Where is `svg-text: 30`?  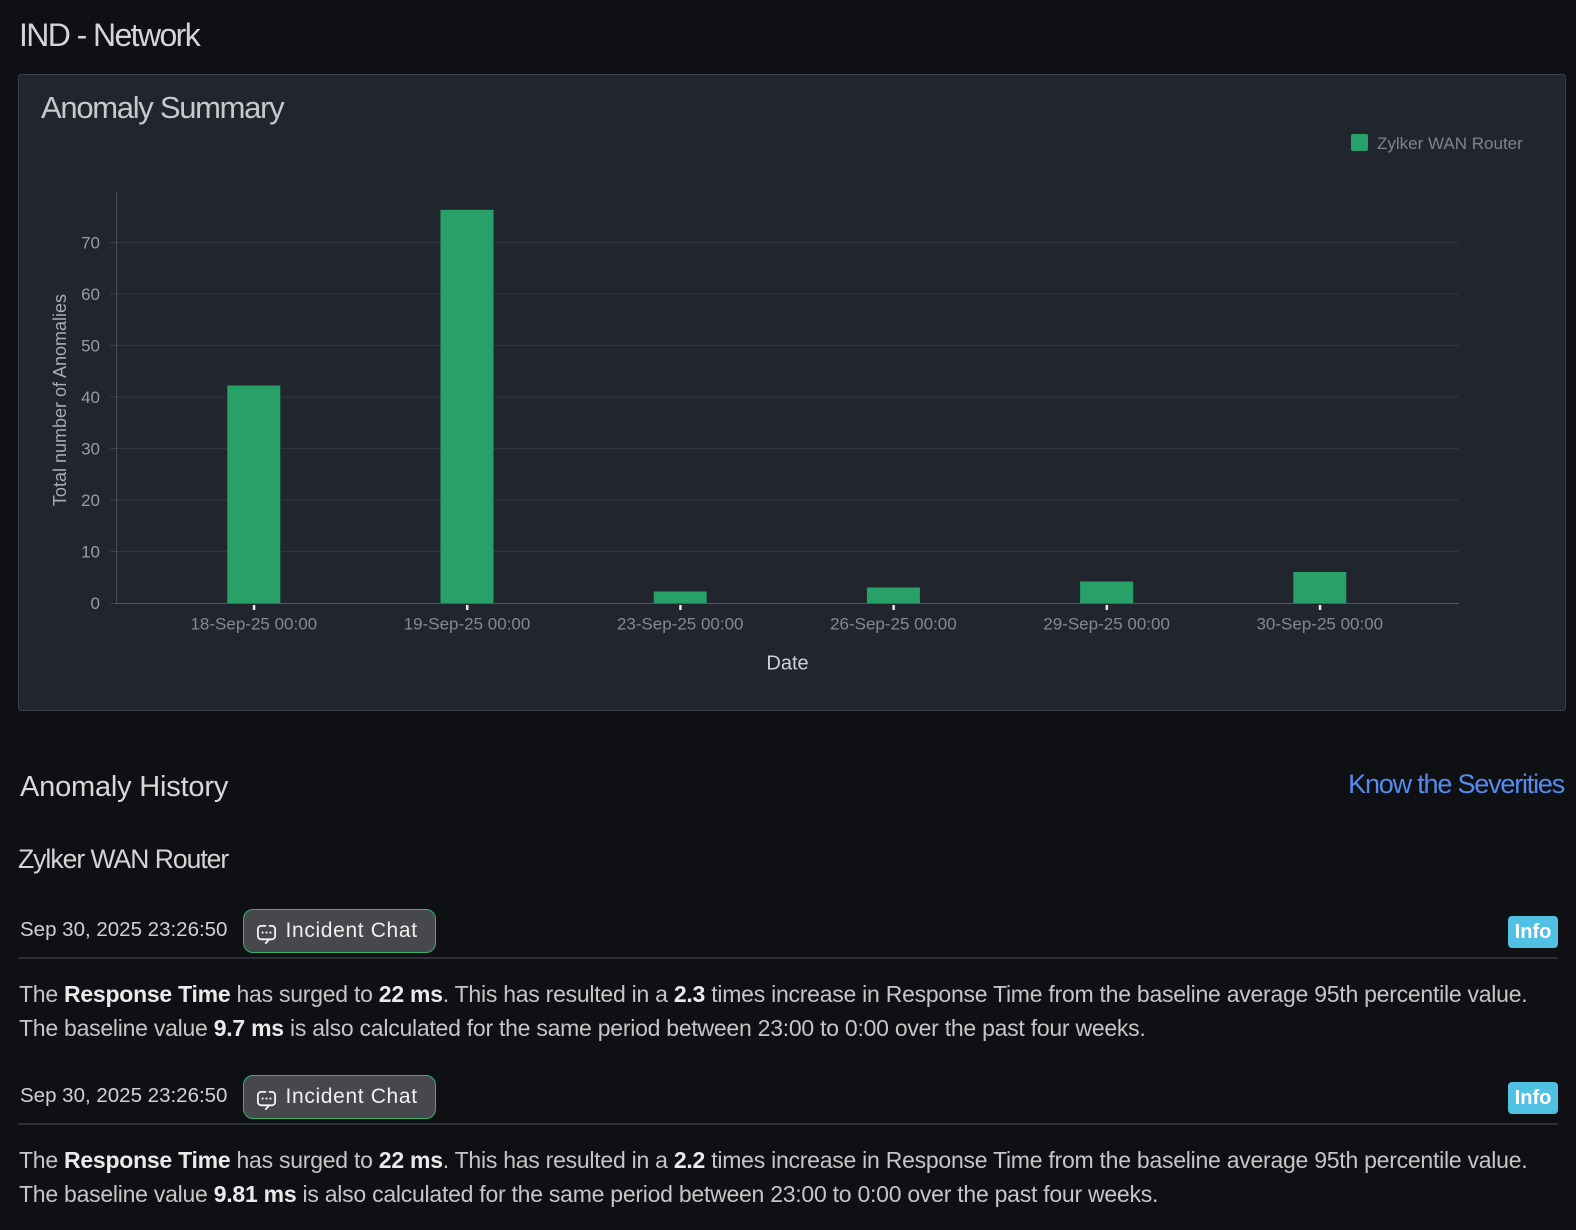
svg-text: 30 is located at coordinates (90, 449).